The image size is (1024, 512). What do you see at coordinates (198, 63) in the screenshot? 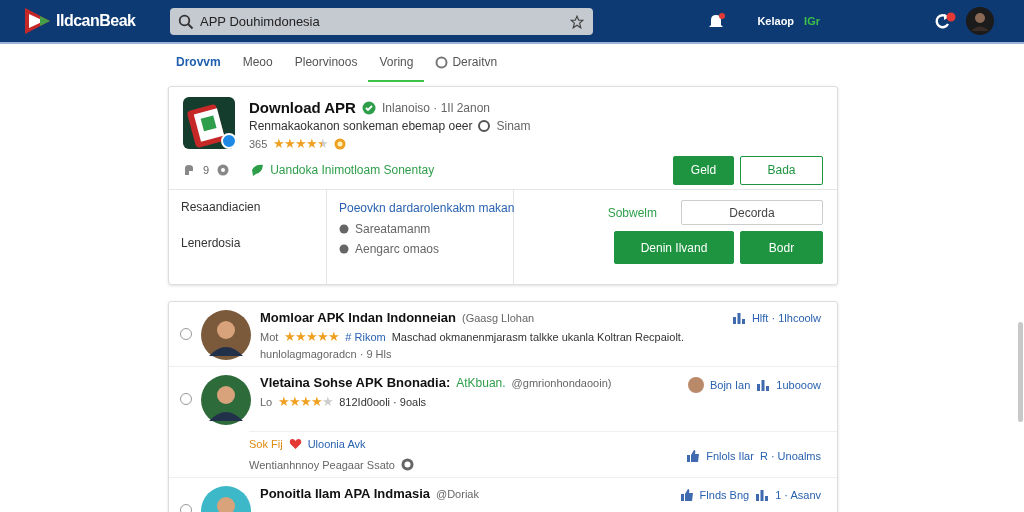
I see `nav-tab: Drovvm` at bounding box center [198, 63].